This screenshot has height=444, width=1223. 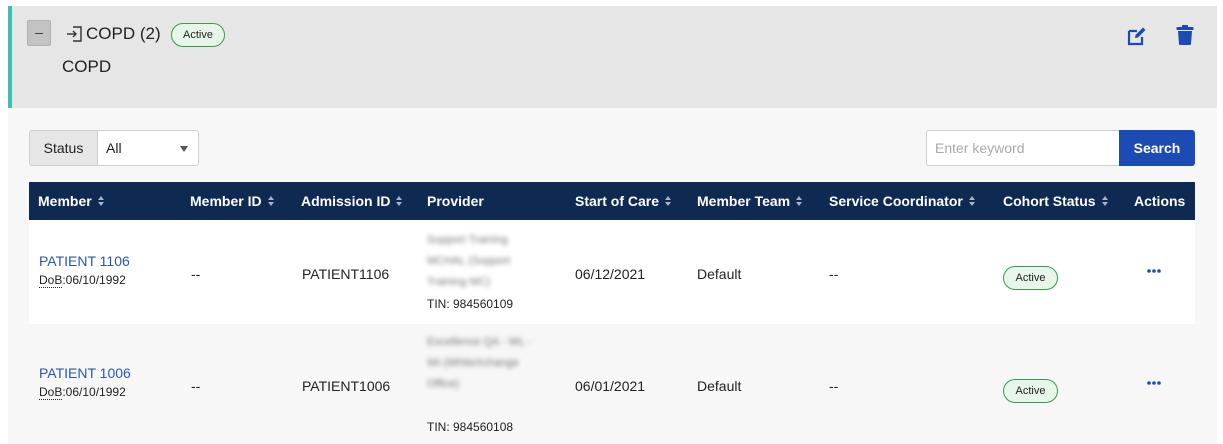 What do you see at coordinates (623, 201) in the screenshot?
I see `column-header-start-of-care: Start of Care` at bounding box center [623, 201].